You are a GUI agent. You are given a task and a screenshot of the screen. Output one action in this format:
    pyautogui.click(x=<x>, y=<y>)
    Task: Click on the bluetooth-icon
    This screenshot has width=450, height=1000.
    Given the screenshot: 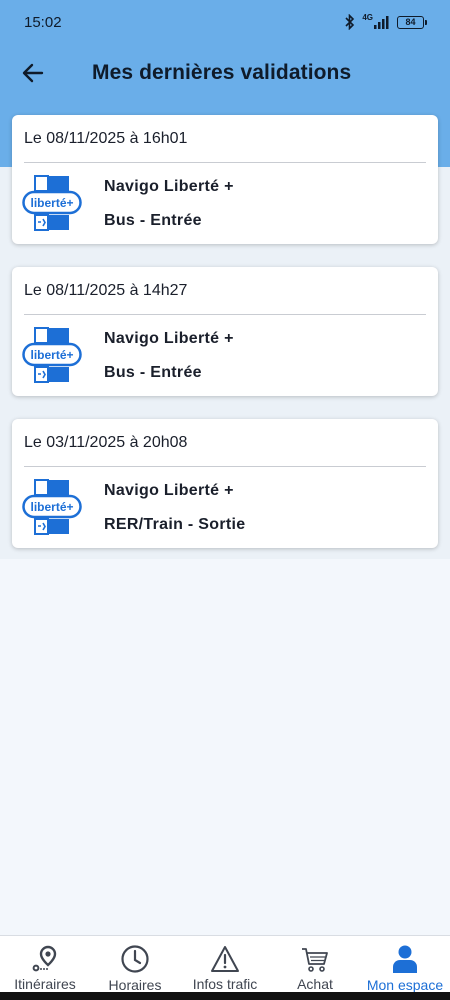 What is the action you would take?
    pyautogui.click(x=350, y=22)
    